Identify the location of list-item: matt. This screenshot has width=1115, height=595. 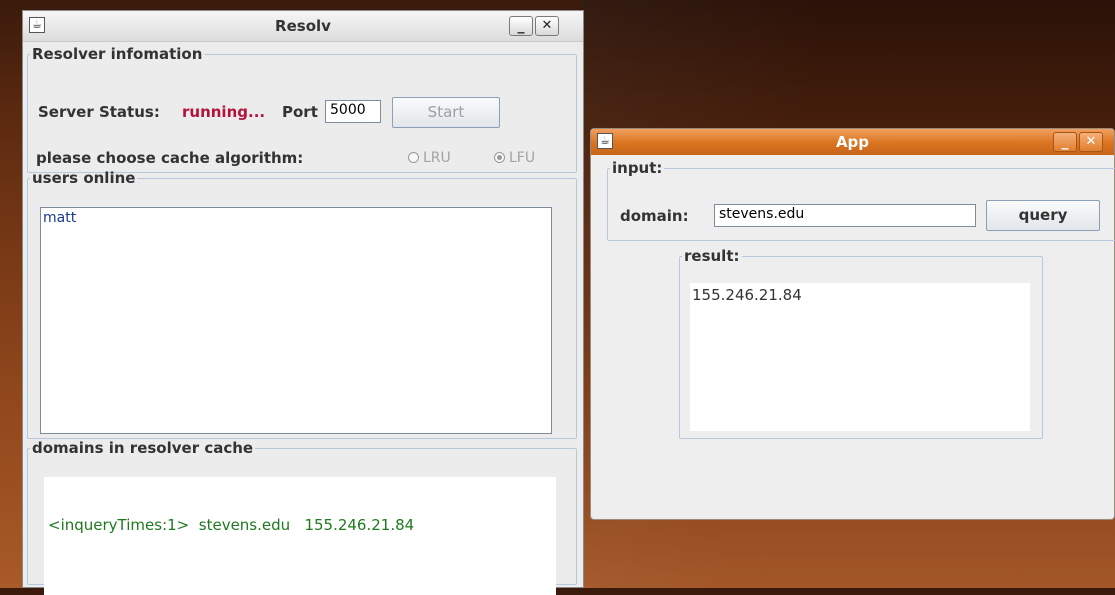
(296, 218).